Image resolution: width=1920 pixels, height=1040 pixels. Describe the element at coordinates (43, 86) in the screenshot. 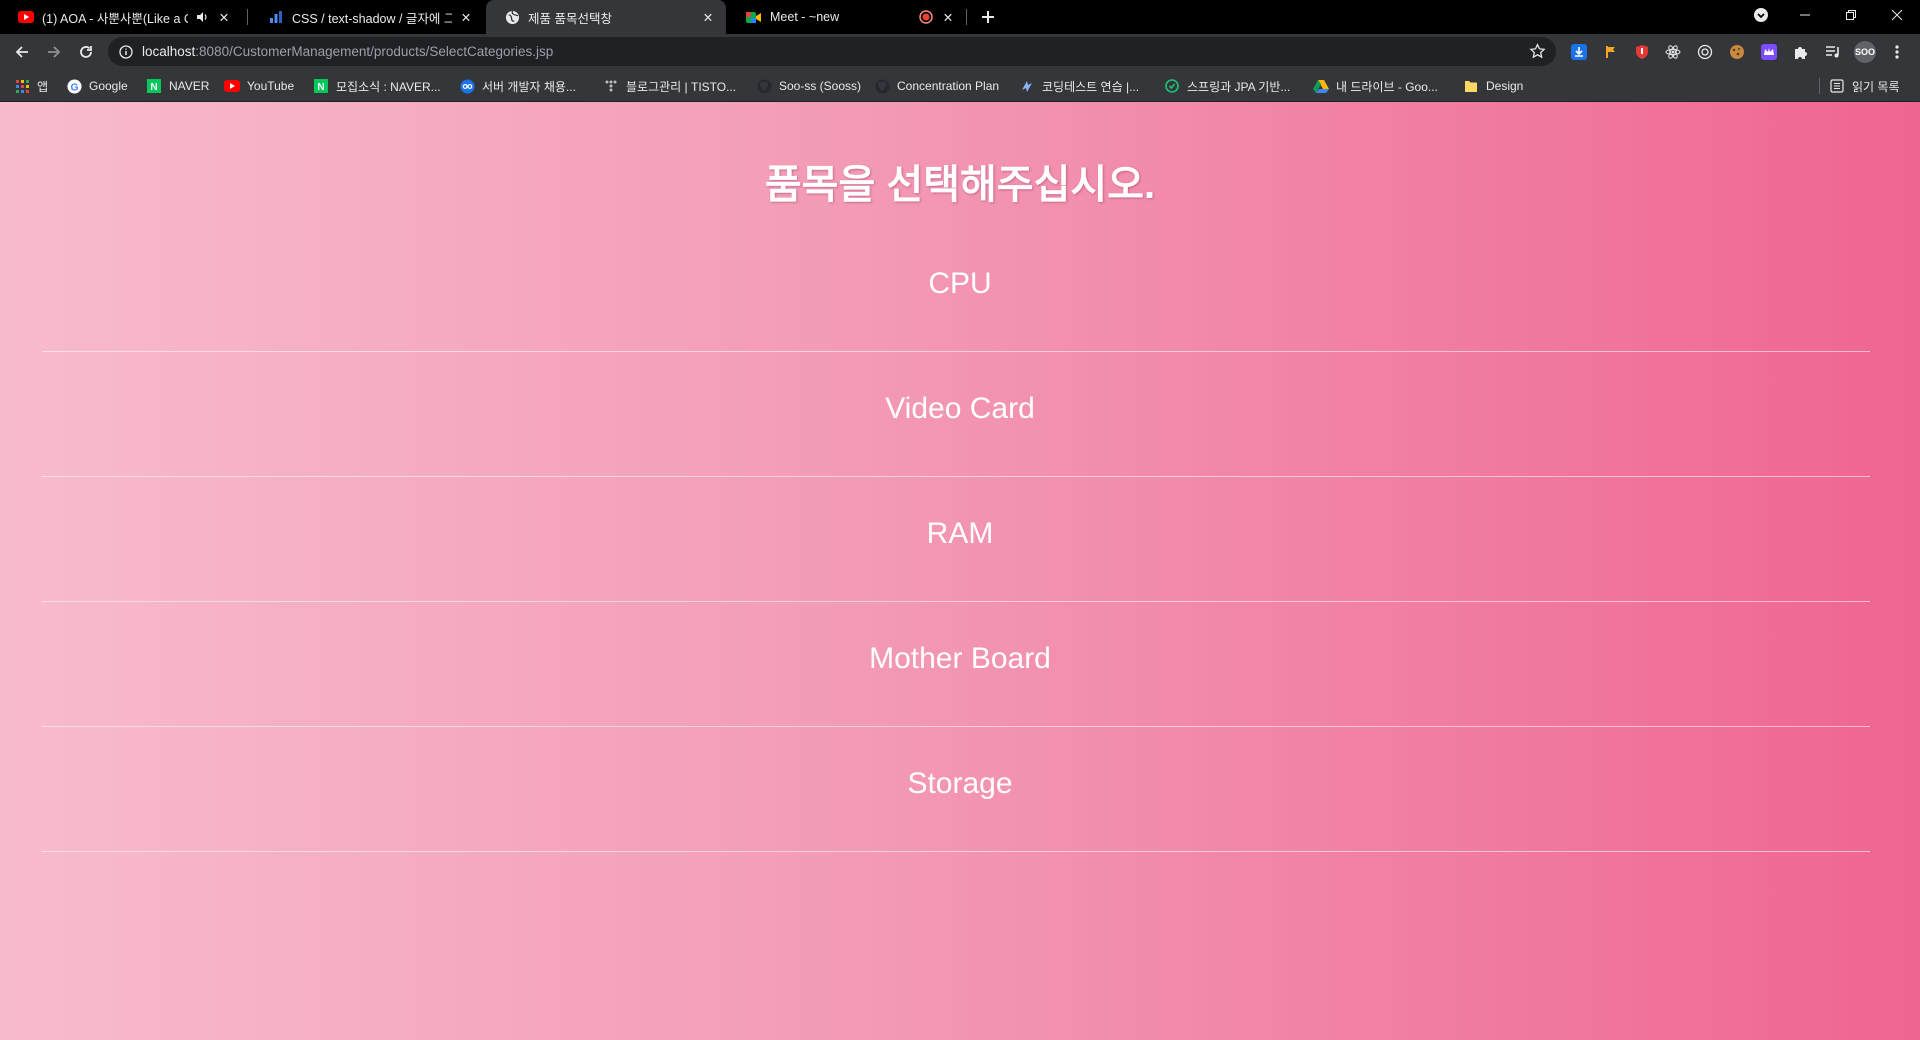

I see `bookmark-label: 앱` at that location.